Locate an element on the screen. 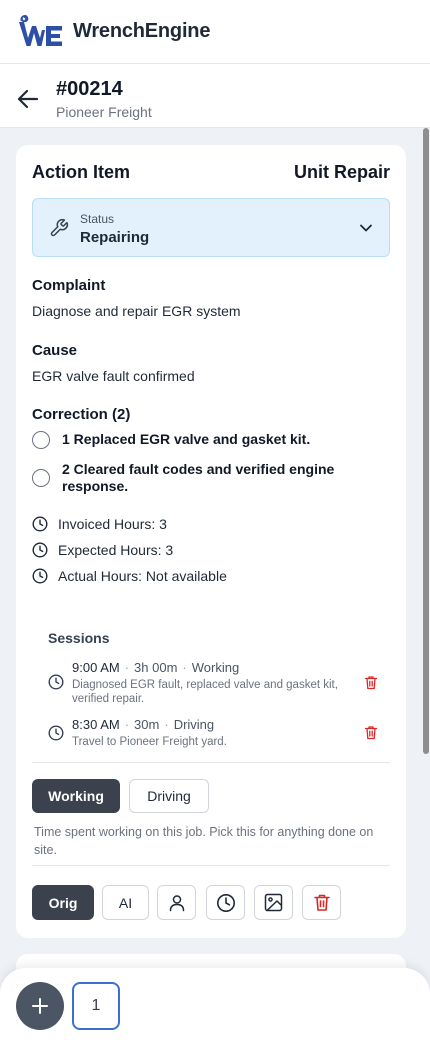 The height and width of the screenshot is (1050, 430). correction-text: 1 Replaced EGR valve and gasket kit. is located at coordinates (186, 439).